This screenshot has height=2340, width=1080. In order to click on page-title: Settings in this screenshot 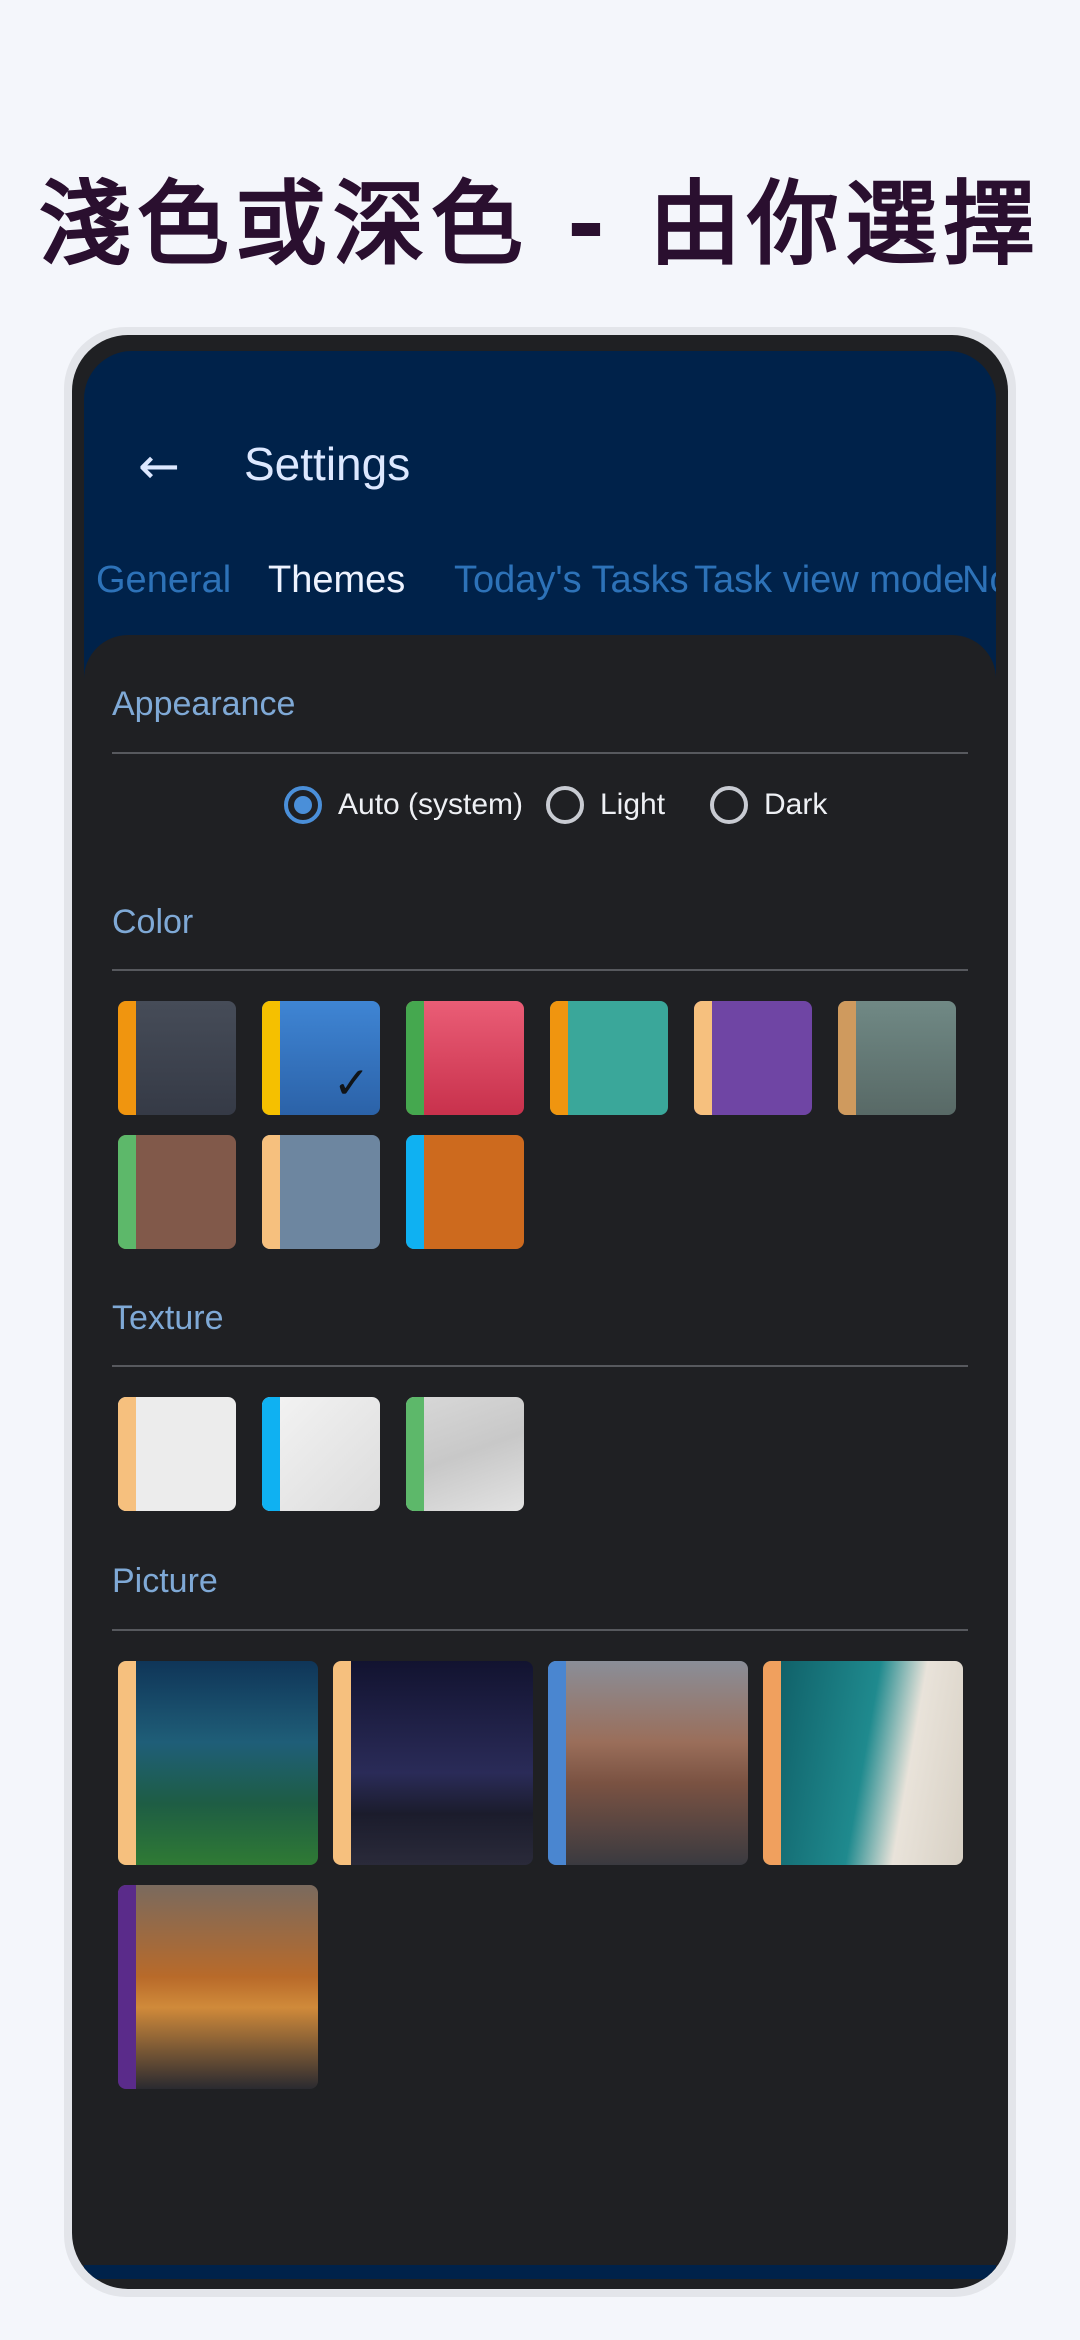, I will do `click(327, 464)`.